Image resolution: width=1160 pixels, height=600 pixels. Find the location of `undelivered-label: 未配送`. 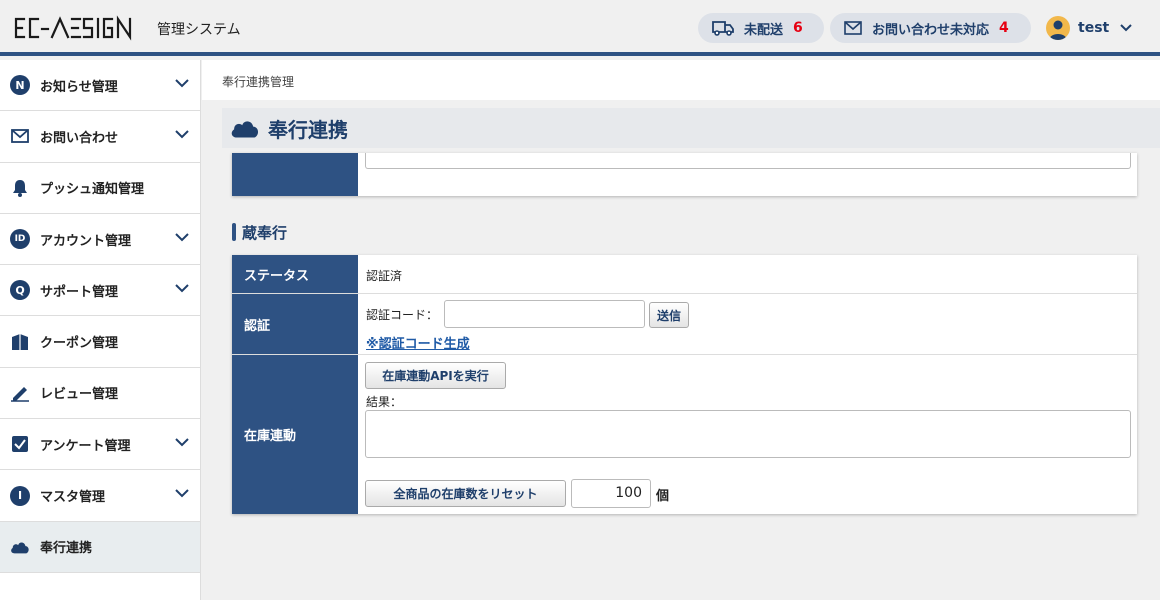

undelivered-label: 未配送 is located at coordinates (764, 30).